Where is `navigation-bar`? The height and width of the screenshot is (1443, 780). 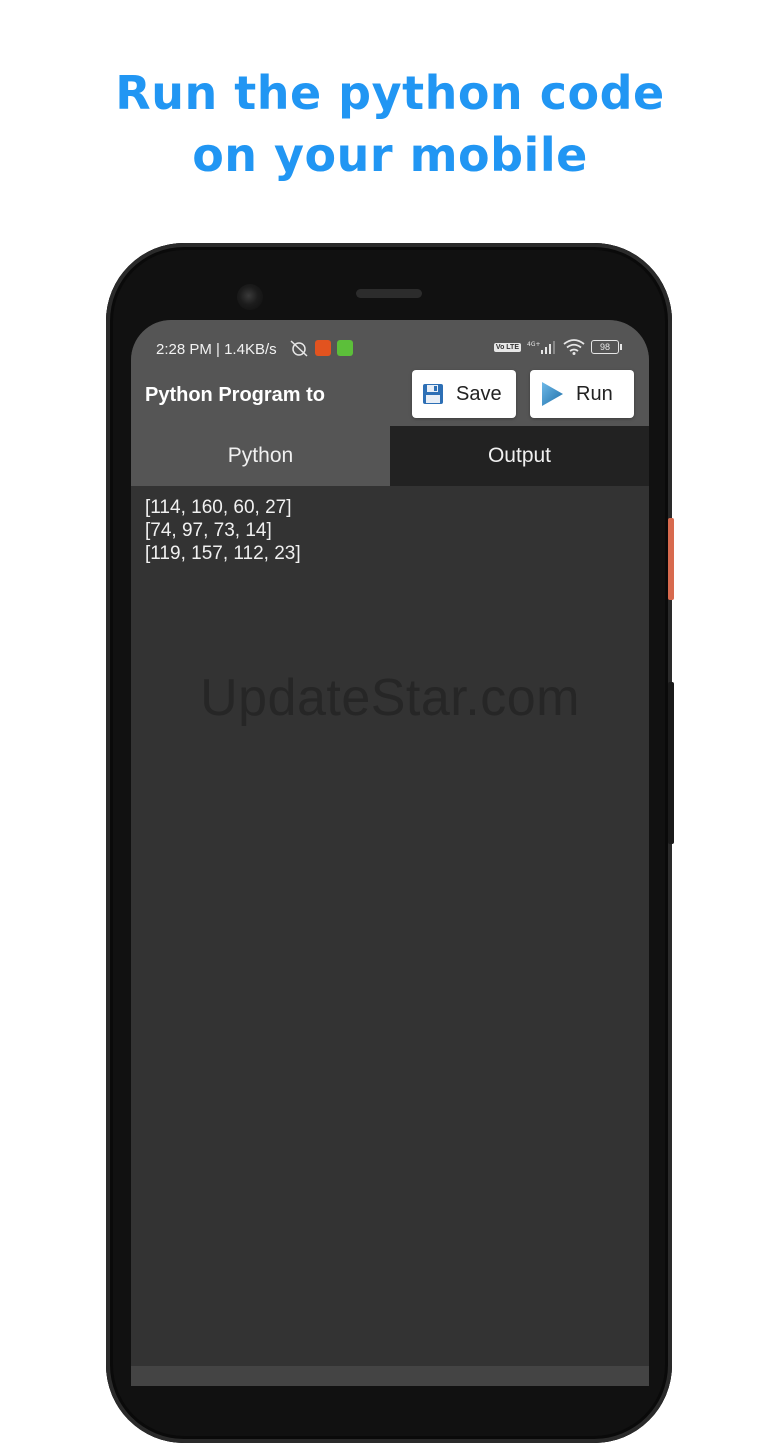 navigation-bar is located at coordinates (390, 1376).